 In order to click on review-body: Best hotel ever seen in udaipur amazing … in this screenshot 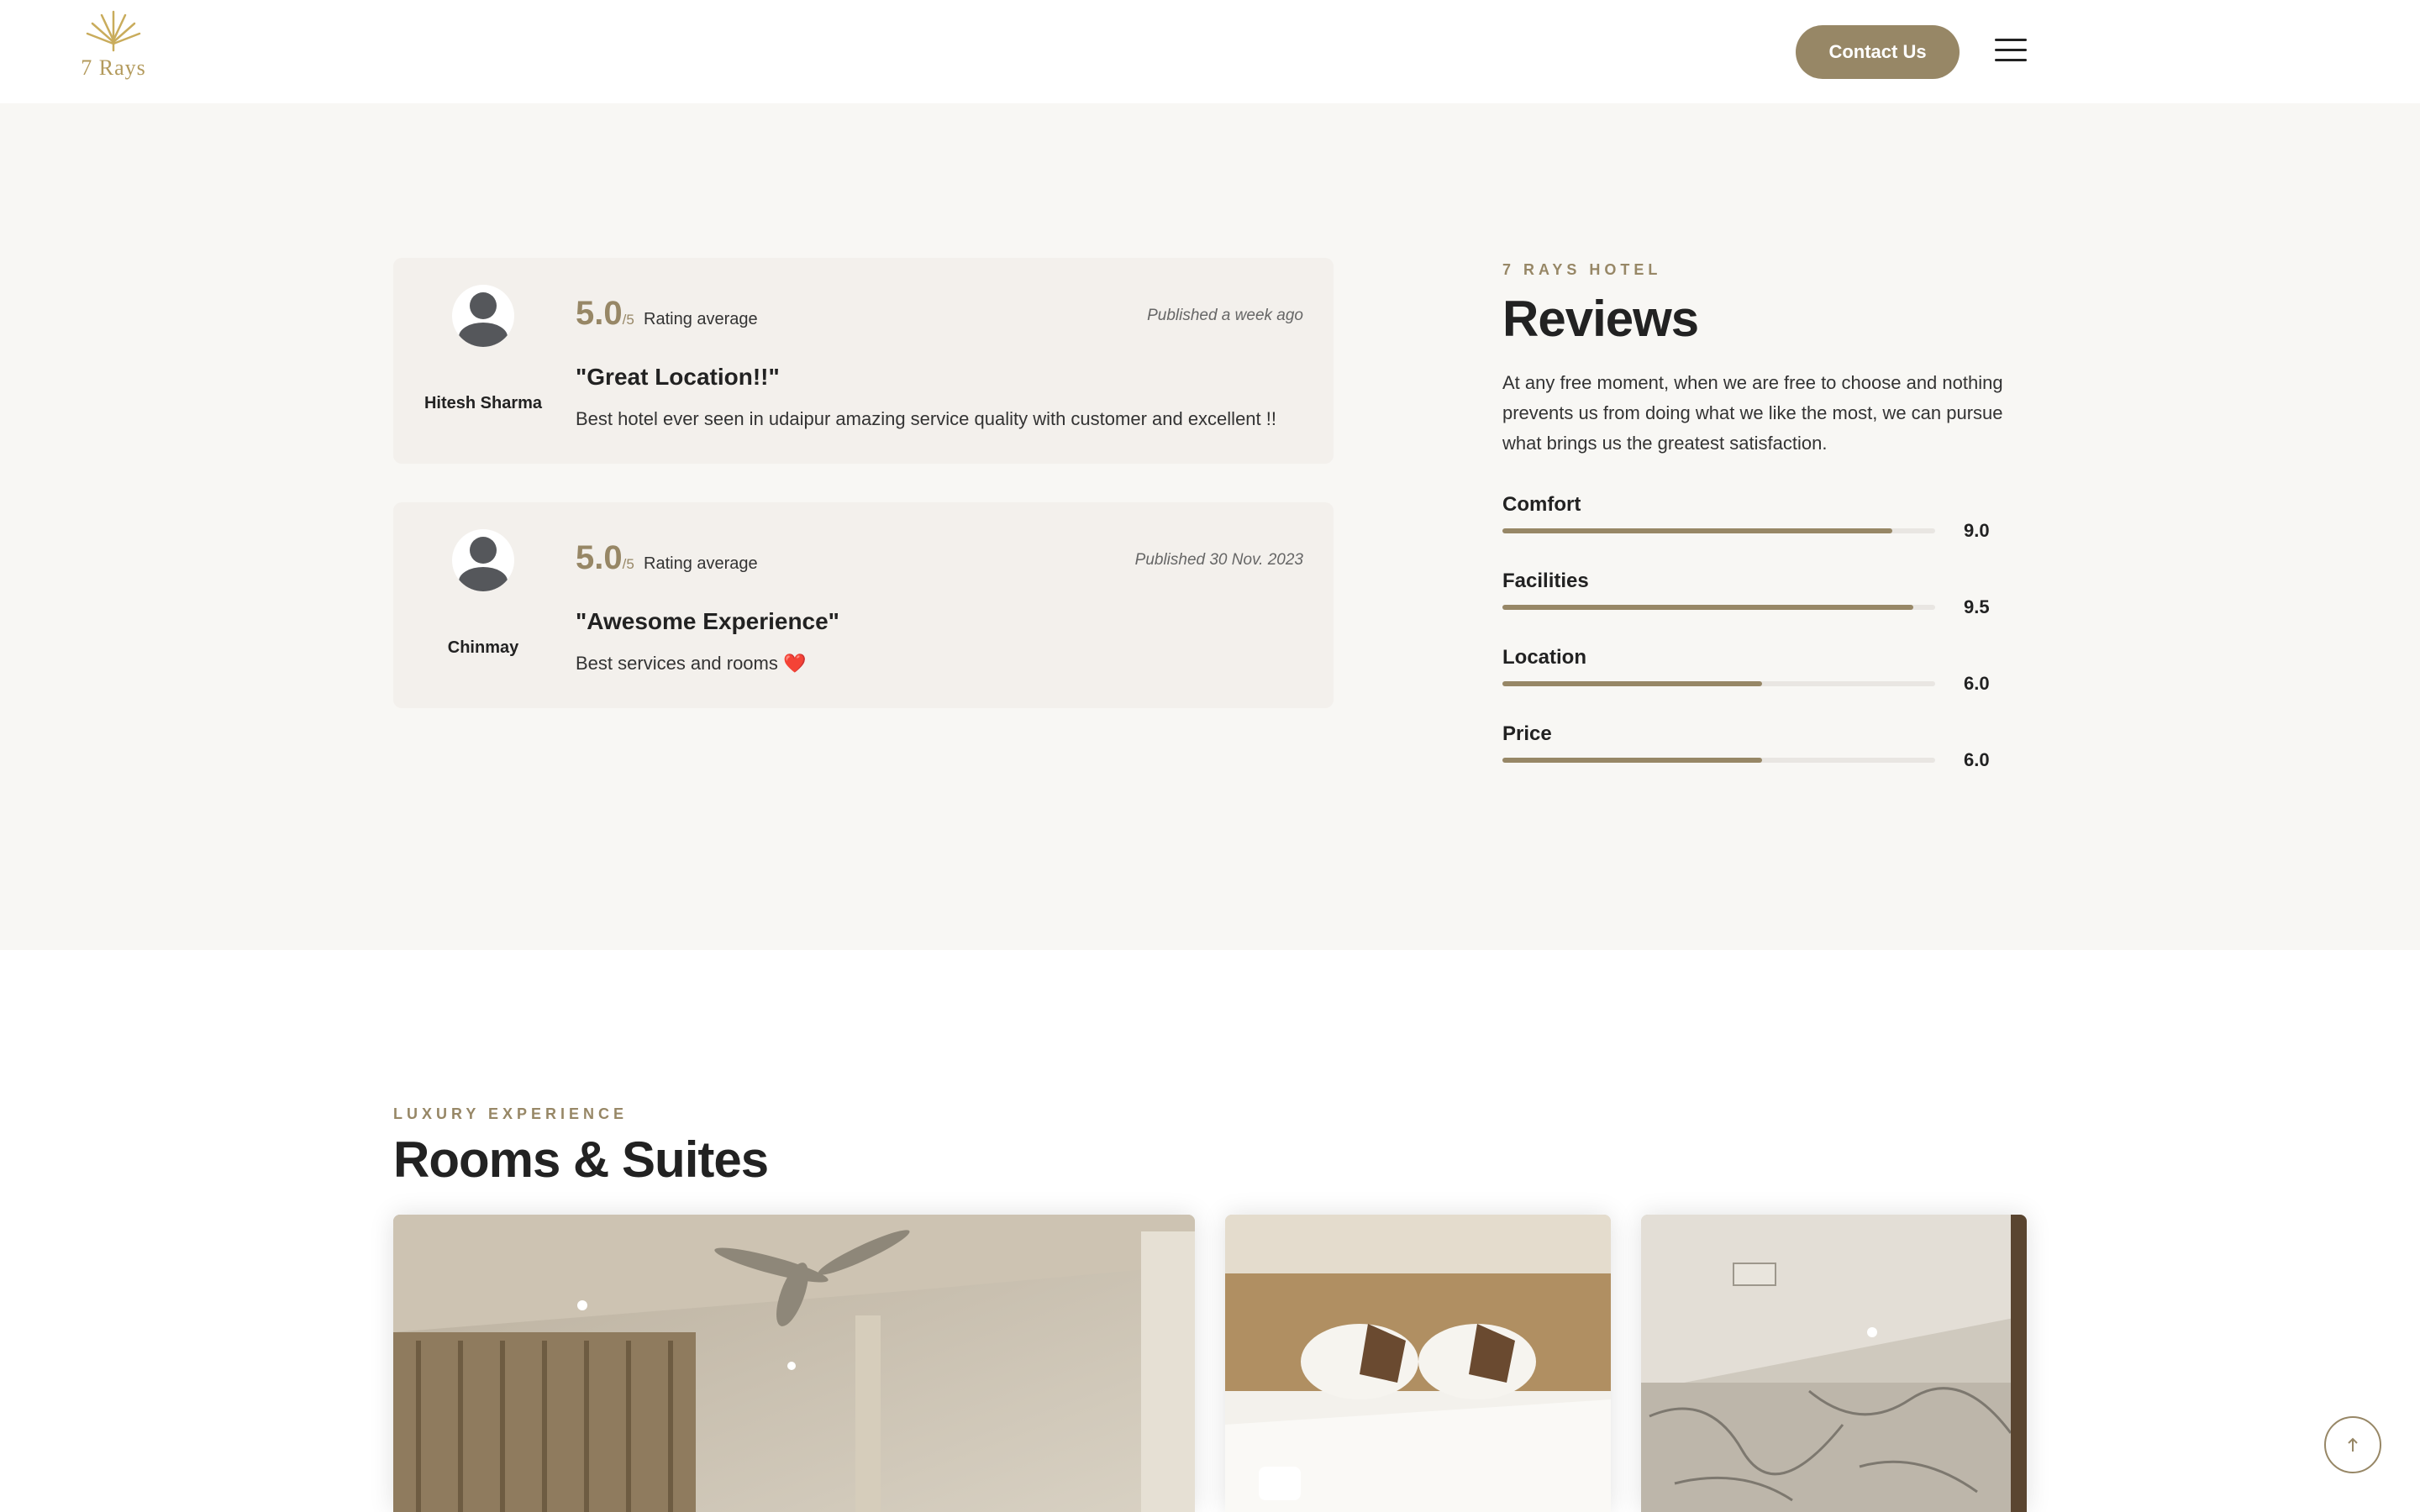, I will do `click(926, 418)`.